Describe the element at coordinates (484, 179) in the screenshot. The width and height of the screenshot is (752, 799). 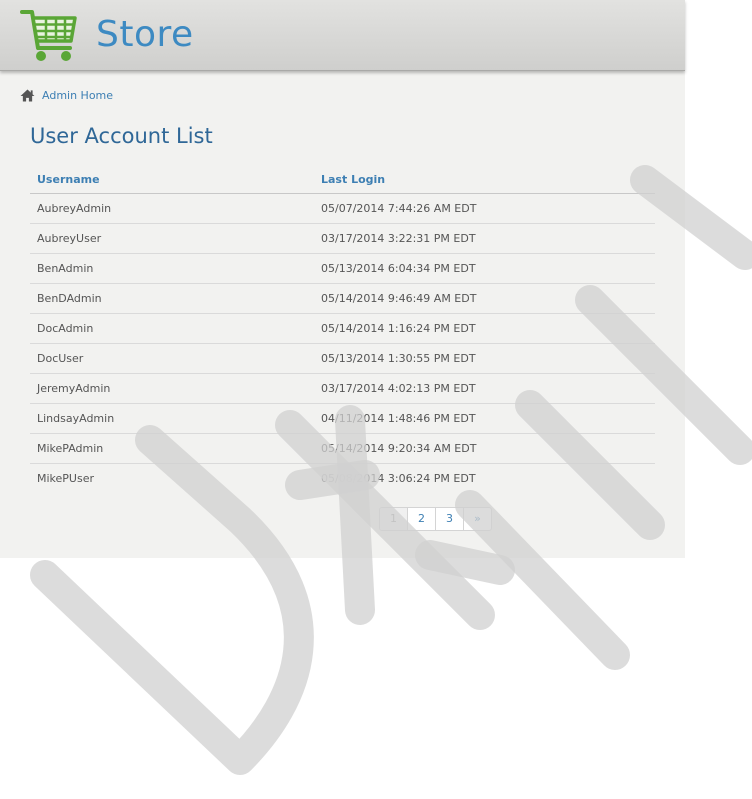
I see `column-header-last-login: Last Login` at that location.